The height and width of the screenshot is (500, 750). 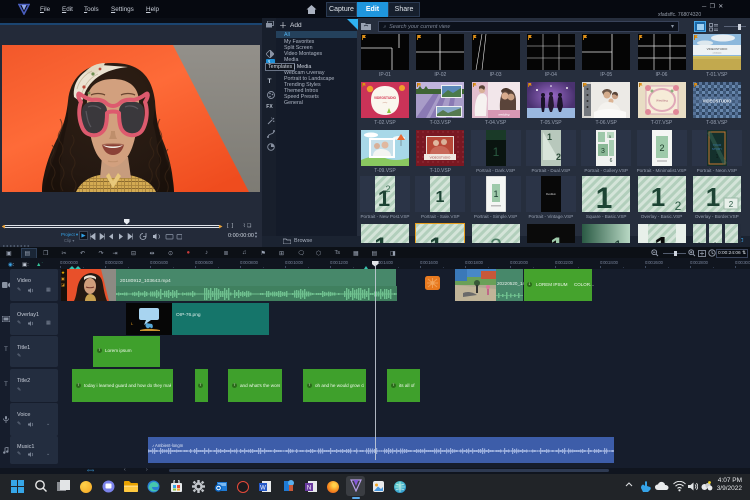 I want to click on svg-text: N, so click(x=309, y=489).